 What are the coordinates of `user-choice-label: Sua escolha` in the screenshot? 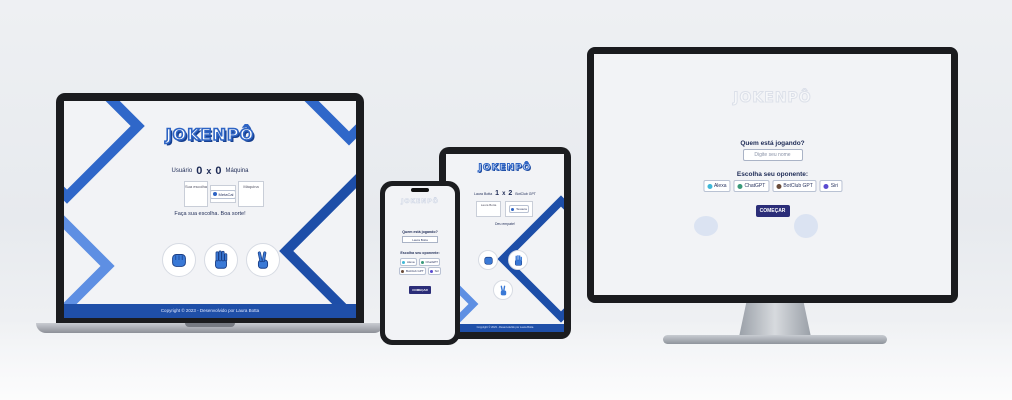 It's located at (196, 186).